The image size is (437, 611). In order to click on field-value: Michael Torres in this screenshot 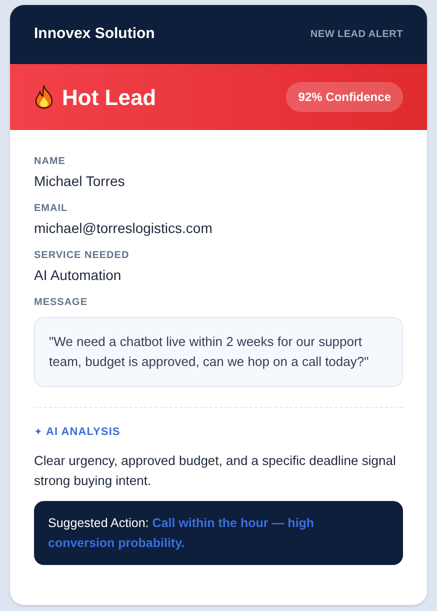, I will do `click(80, 181)`.